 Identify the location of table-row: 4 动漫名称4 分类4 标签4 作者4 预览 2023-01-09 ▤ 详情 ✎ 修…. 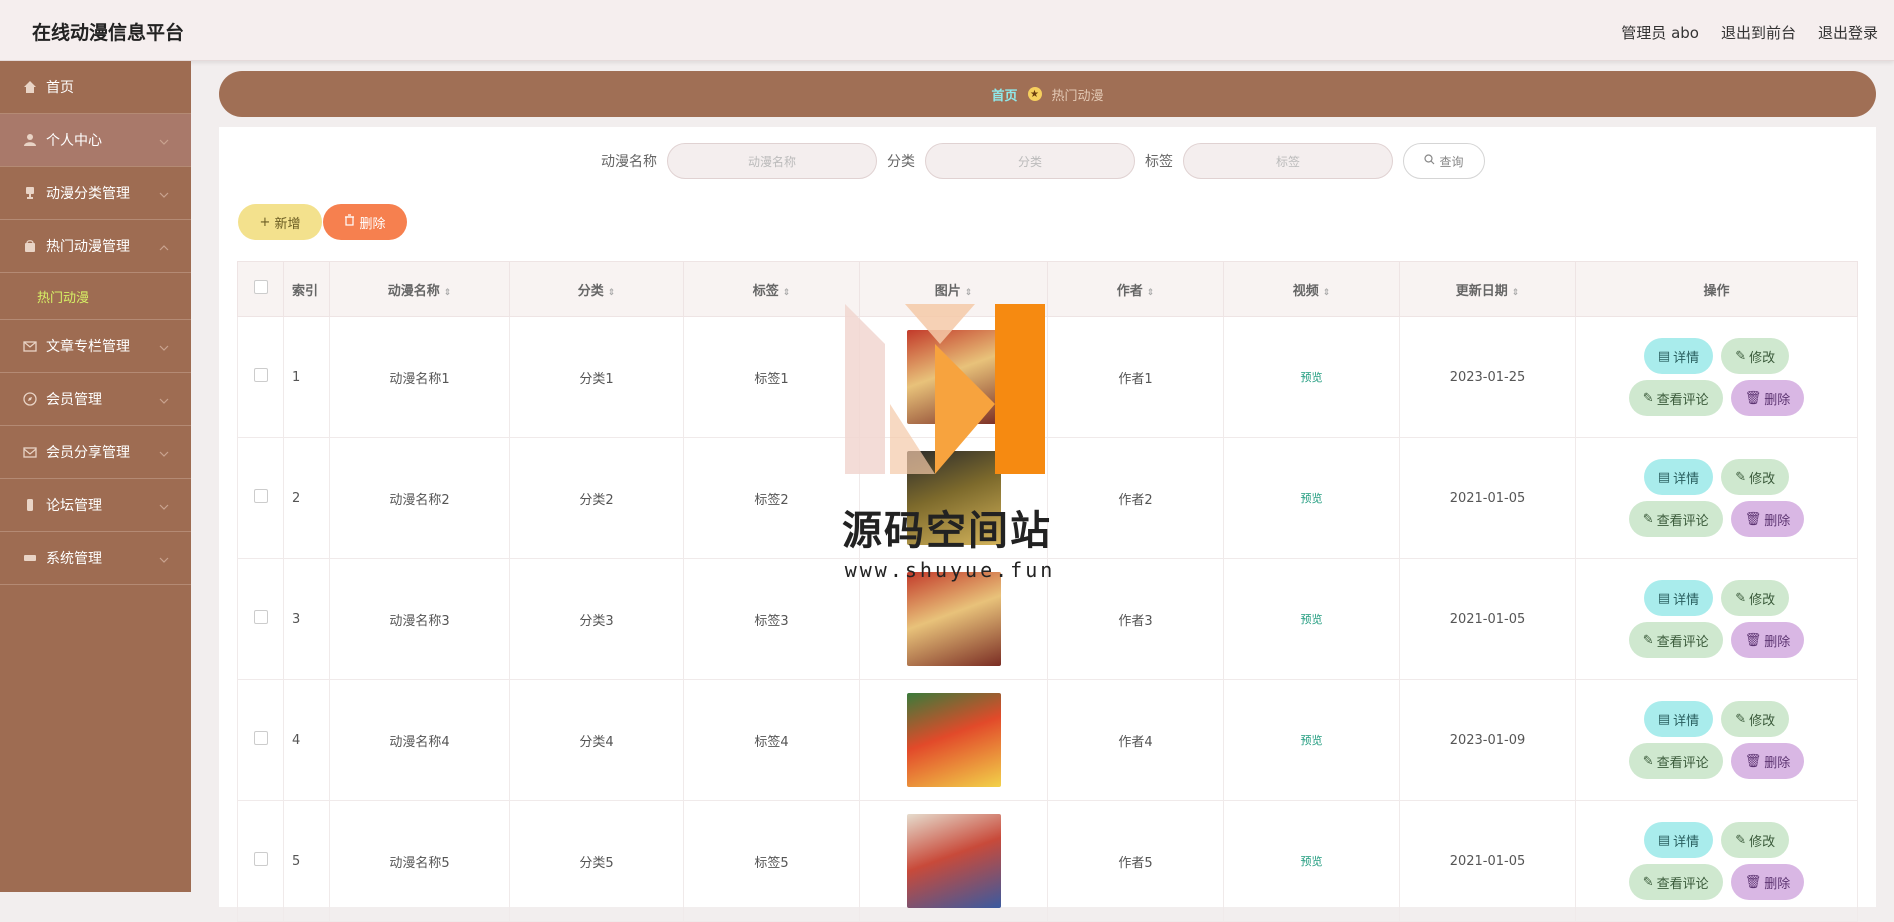
(1047, 740).